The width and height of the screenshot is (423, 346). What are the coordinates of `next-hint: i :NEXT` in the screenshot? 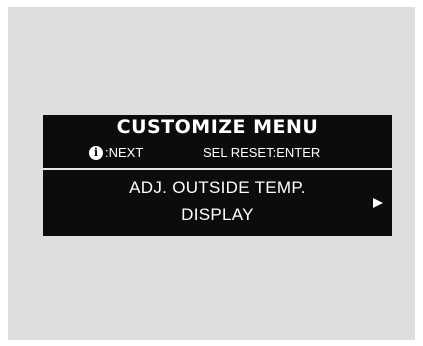 It's located at (116, 152).